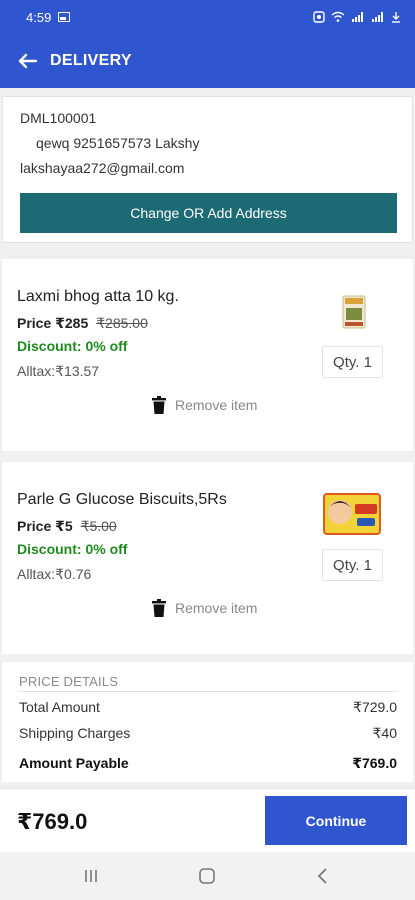 The width and height of the screenshot is (415, 900). Describe the element at coordinates (118, 143) in the screenshot. I see `address-contact: qewq 9251657573 Lakshy` at that location.